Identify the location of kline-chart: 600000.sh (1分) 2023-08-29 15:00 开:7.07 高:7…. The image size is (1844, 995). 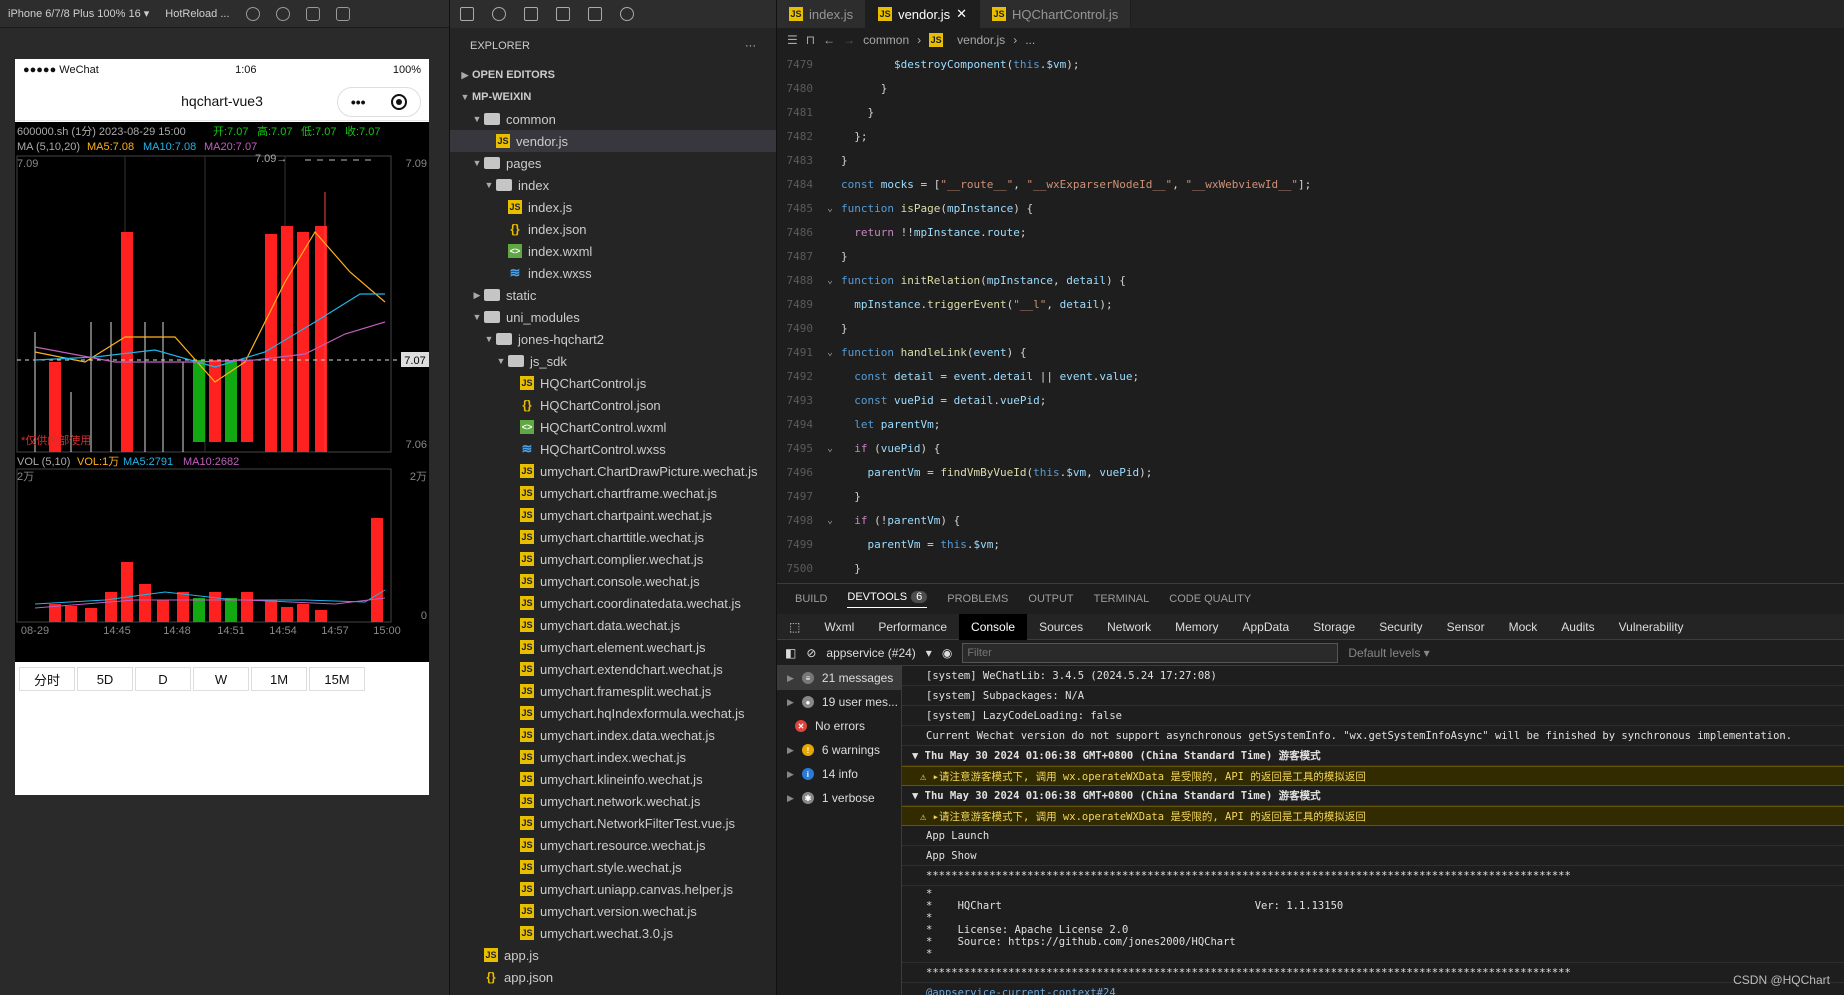
(222, 392).